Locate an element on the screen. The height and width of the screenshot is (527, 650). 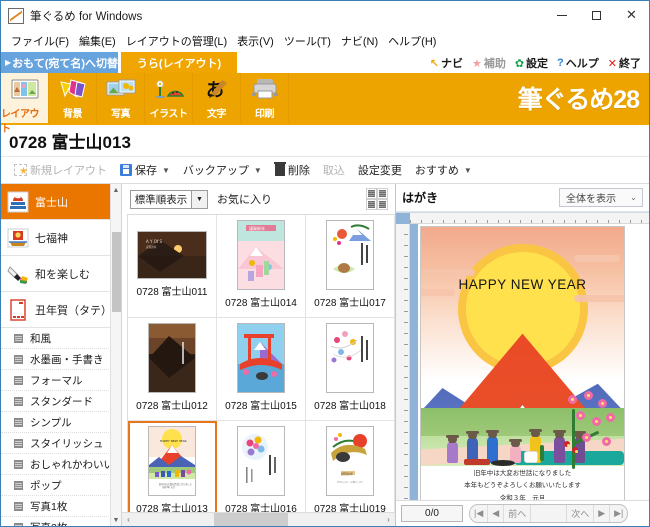
first-page-button: |◀ is located at coordinates (479, 513).